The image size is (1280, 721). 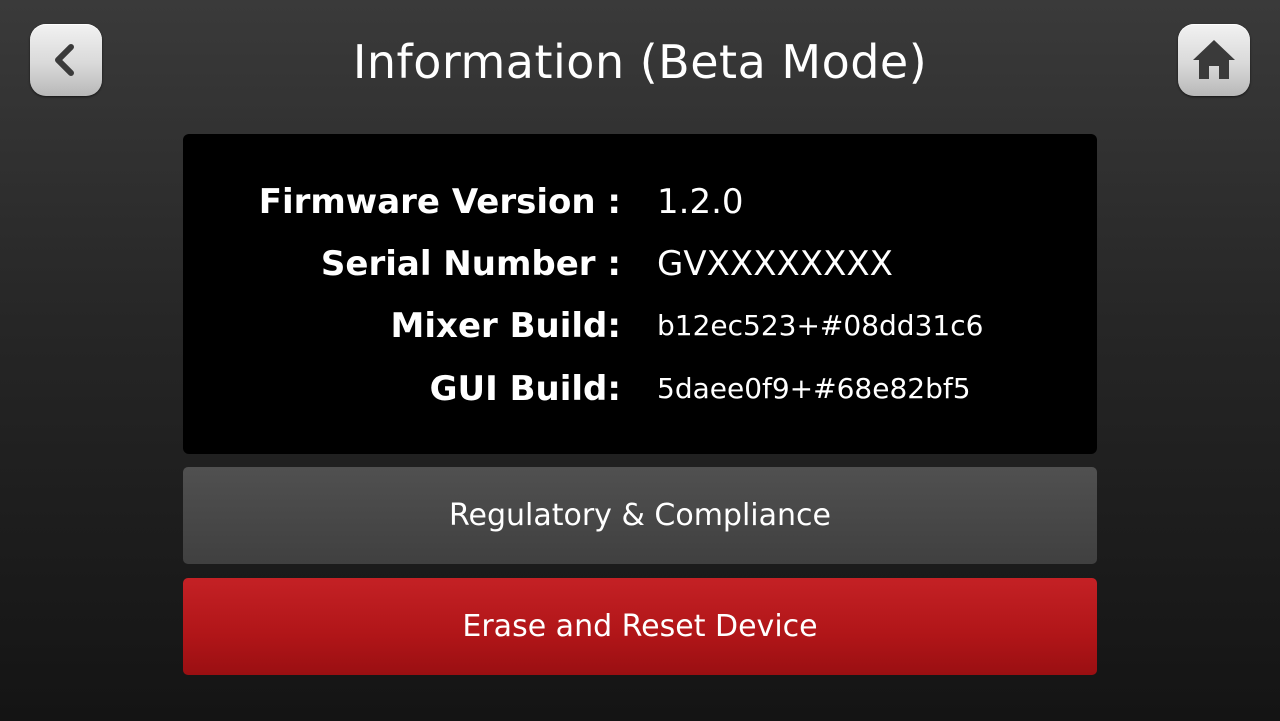 I want to click on erase-reset-device-button: Erase and Reset Device, so click(x=640, y=626).